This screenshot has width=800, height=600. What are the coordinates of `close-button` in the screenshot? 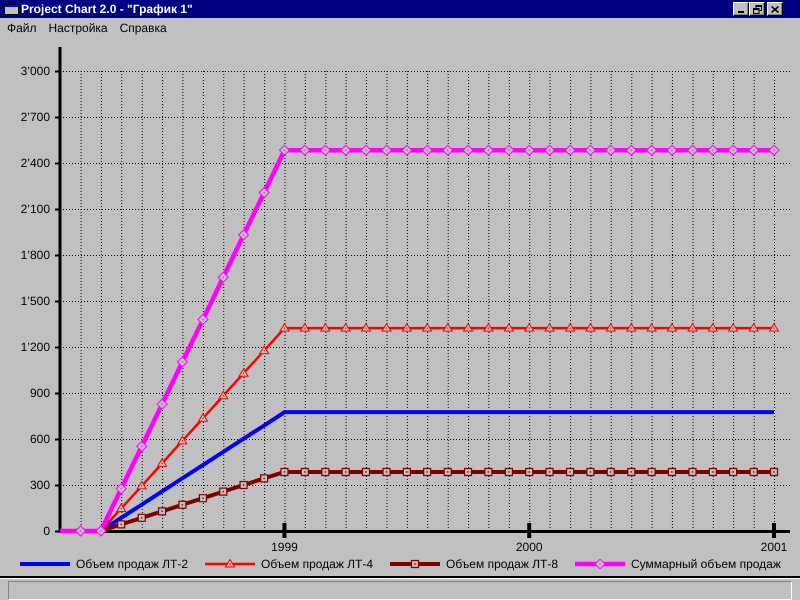 It's located at (775, 9).